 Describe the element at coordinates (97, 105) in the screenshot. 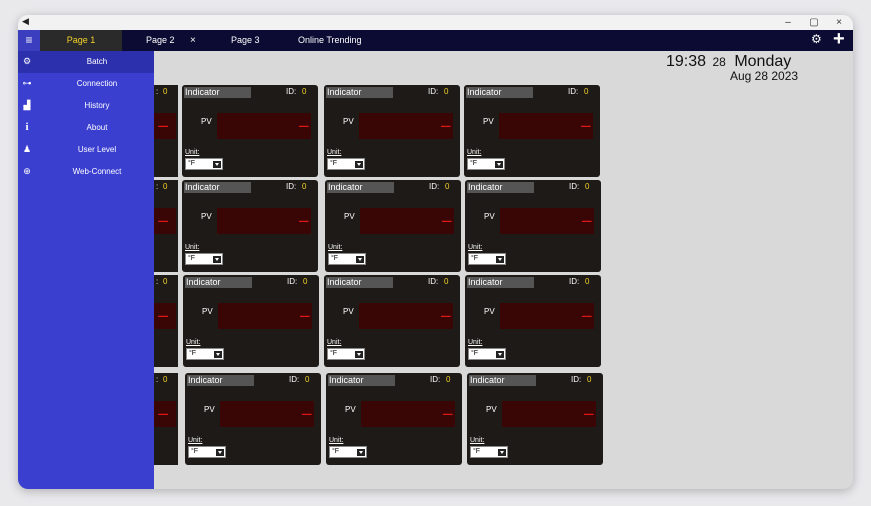

I see `sidebar-item-label: History` at that location.